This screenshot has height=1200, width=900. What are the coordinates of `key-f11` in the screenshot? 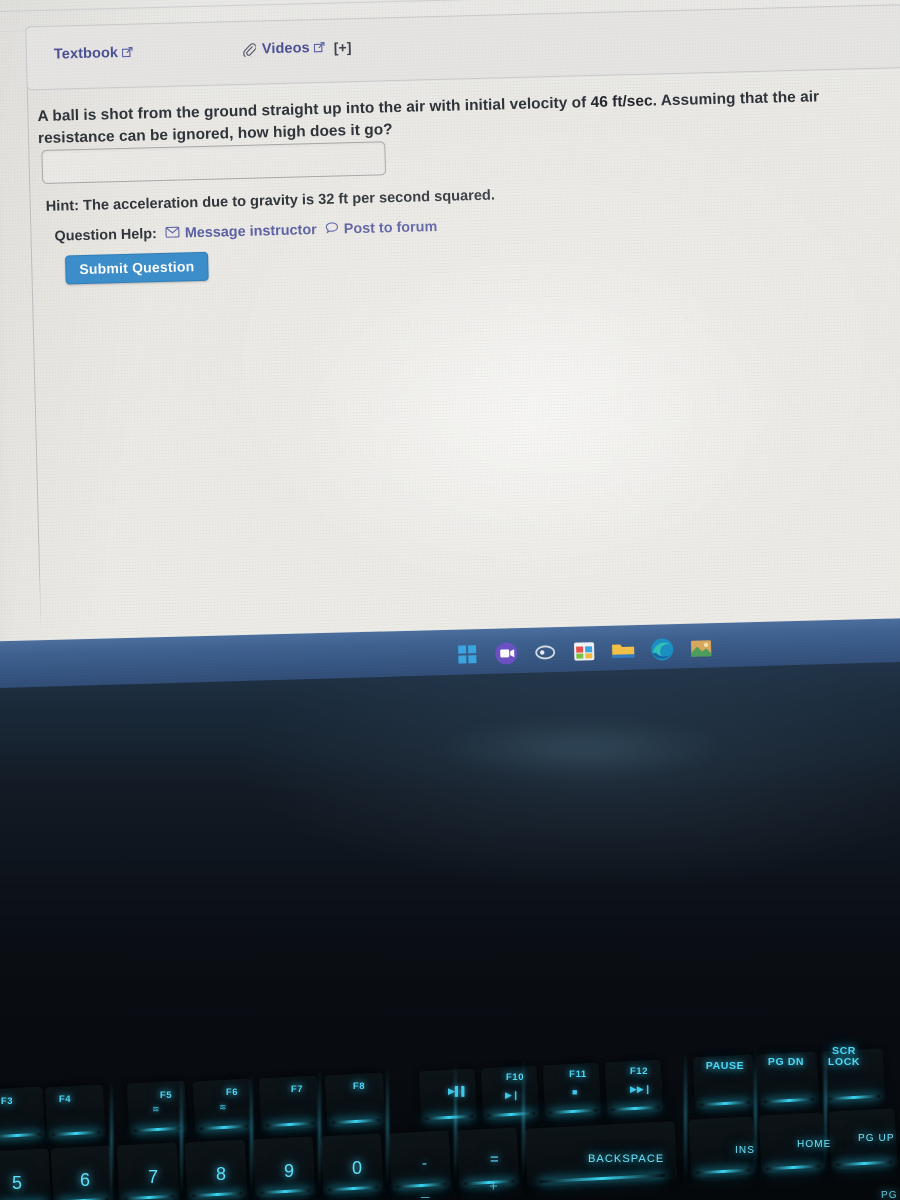 It's located at (572, 1090).